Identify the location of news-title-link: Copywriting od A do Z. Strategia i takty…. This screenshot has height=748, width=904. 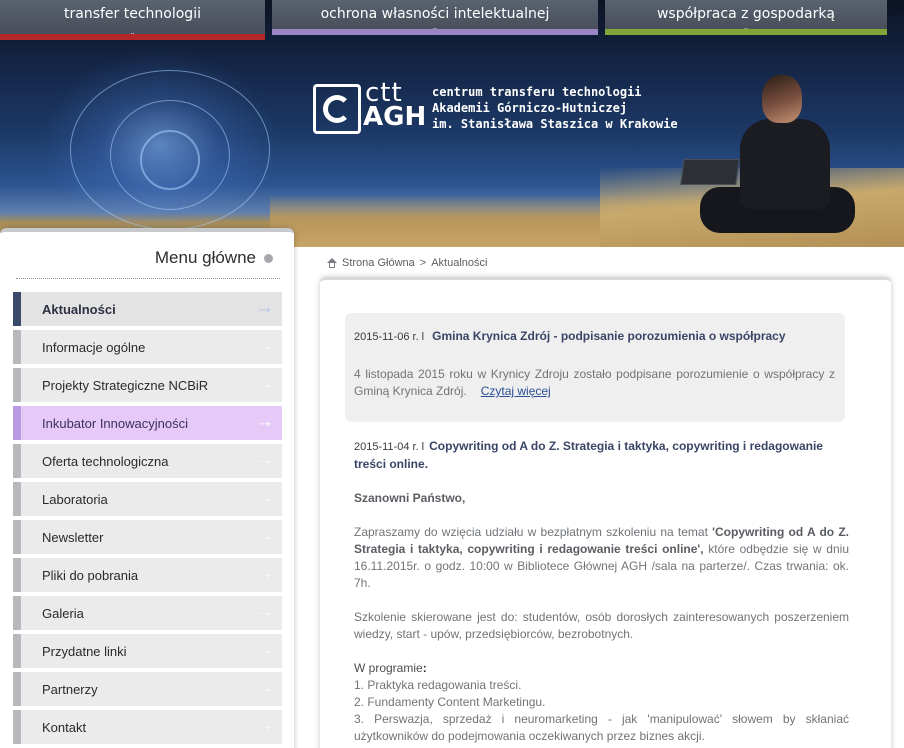
(588, 455).